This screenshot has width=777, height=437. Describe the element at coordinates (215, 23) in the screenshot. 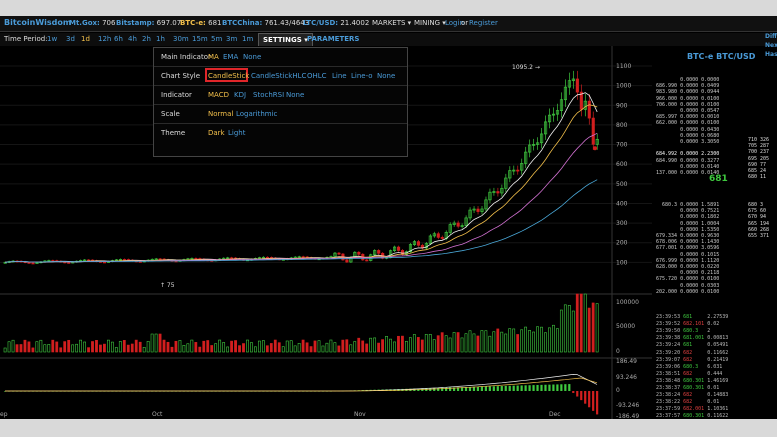

I see `ticker-value: 681` at that location.